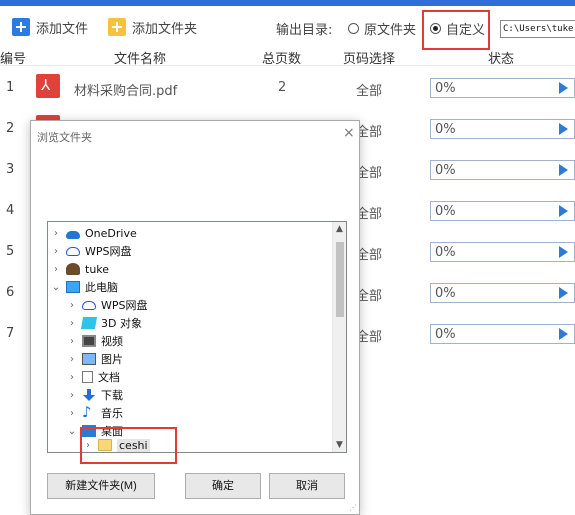 The height and width of the screenshot is (515, 575). Describe the element at coordinates (112, 395) in the screenshot. I see `tree-item-label: 下载` at that location.